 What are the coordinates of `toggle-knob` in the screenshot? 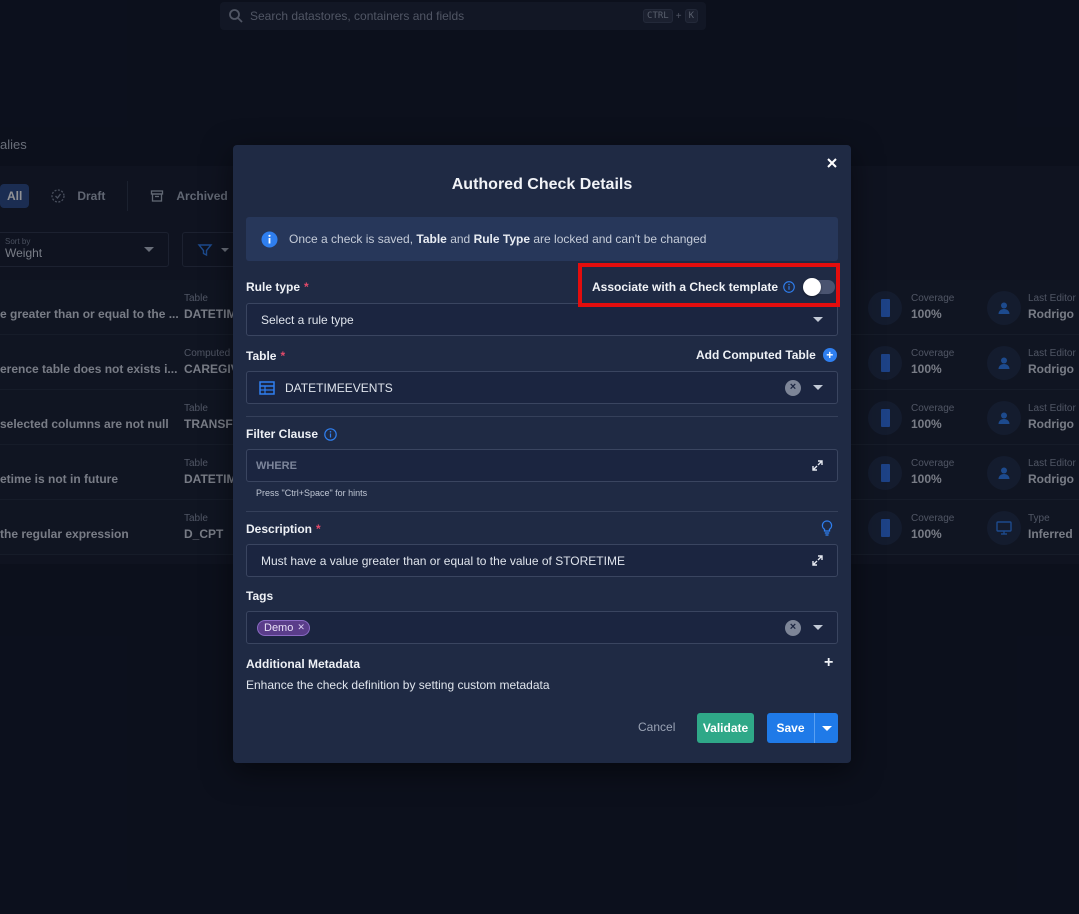 It's located at (812, 286).